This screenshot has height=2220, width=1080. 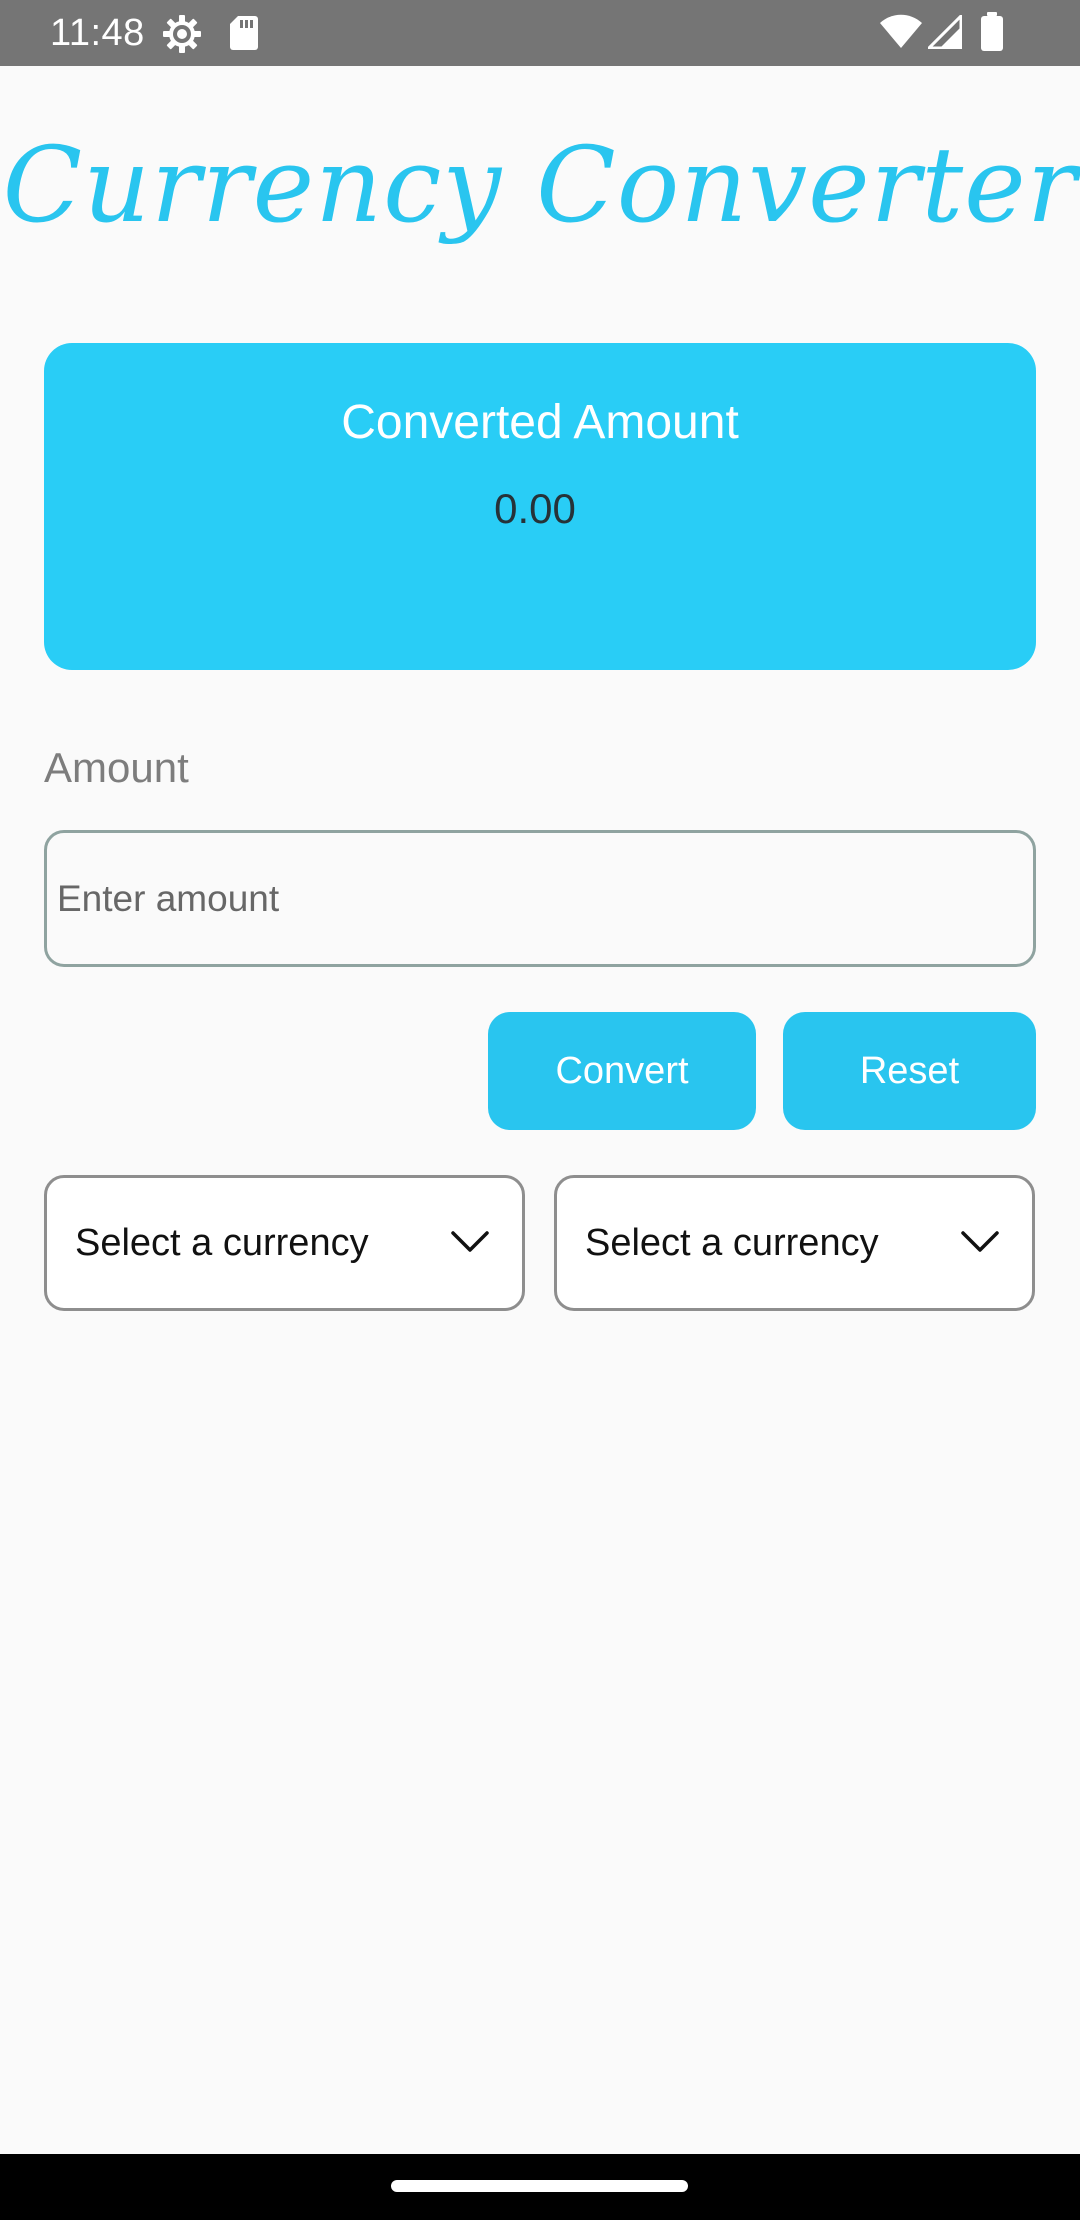 I want to click on converted-amount-card: Converted Amount 0.00, so click(x=540, y=506).